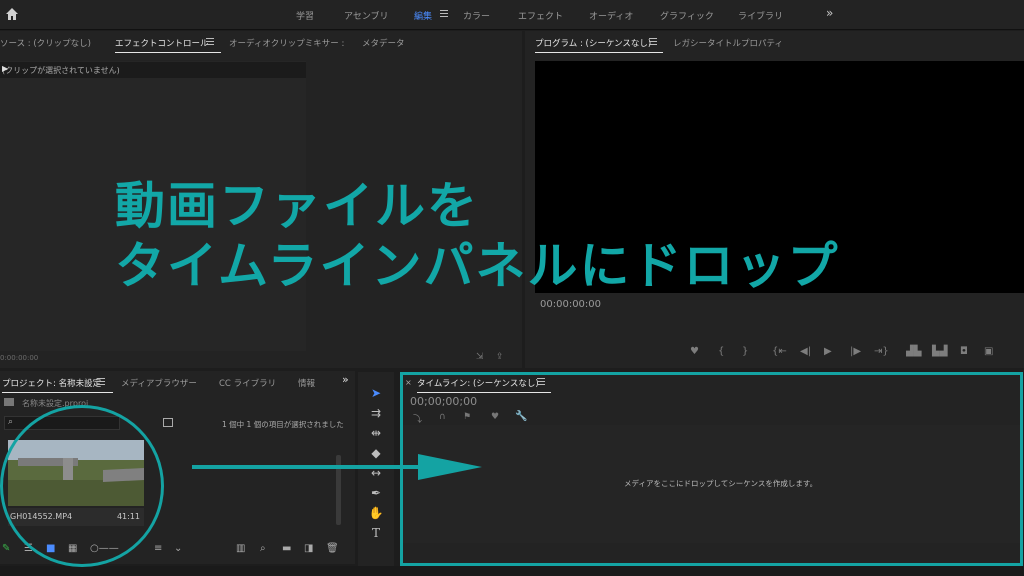 The height and width of the screenshot is (576, 1024). Describe the element at coordinates (476, 15) in the screenshot. I see `workspace-tab-color: カラー` at that location.